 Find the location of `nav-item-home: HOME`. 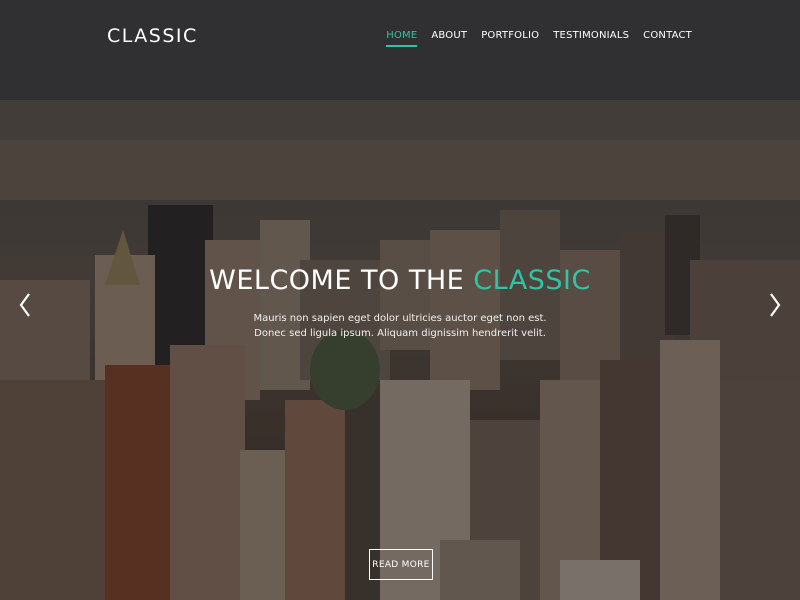

nav-item-home: HOME is located at coordinates (402, 38).